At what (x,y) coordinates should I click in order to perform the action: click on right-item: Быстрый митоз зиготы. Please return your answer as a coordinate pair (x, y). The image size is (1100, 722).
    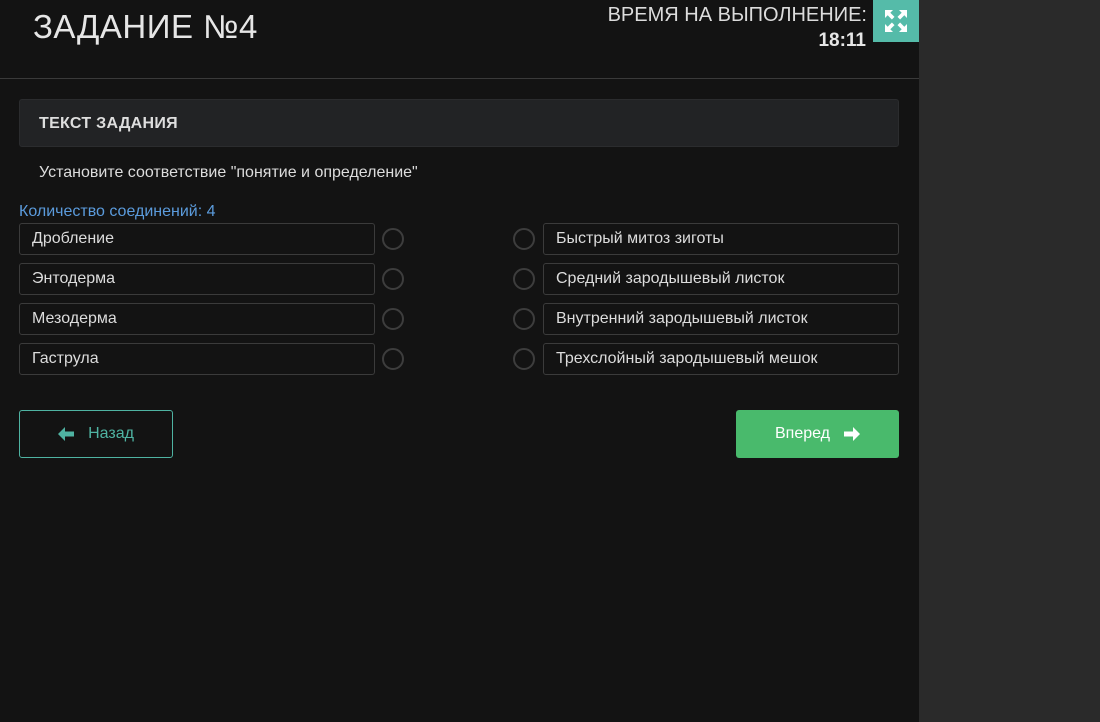
    Looking at the image, I should click on (721, 239).